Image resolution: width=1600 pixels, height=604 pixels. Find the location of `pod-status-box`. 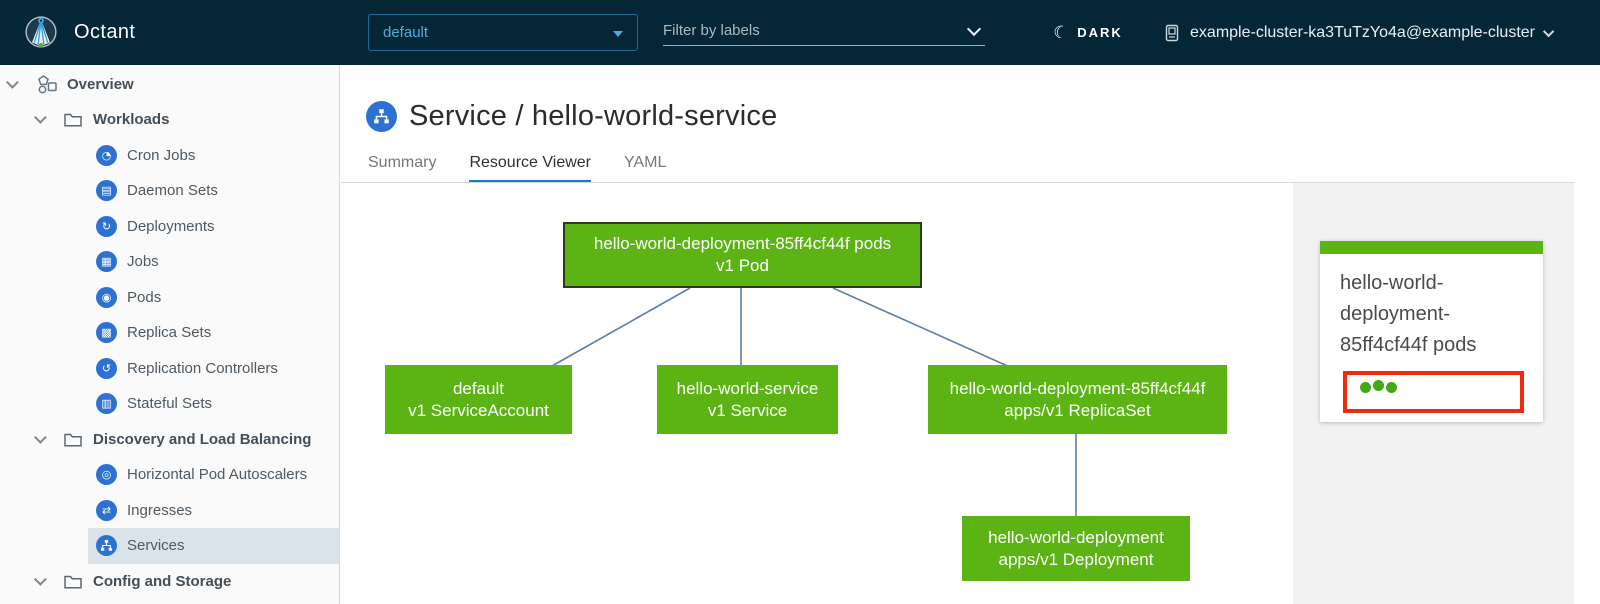

pod-status-box is located at coordinates (1433, 392).